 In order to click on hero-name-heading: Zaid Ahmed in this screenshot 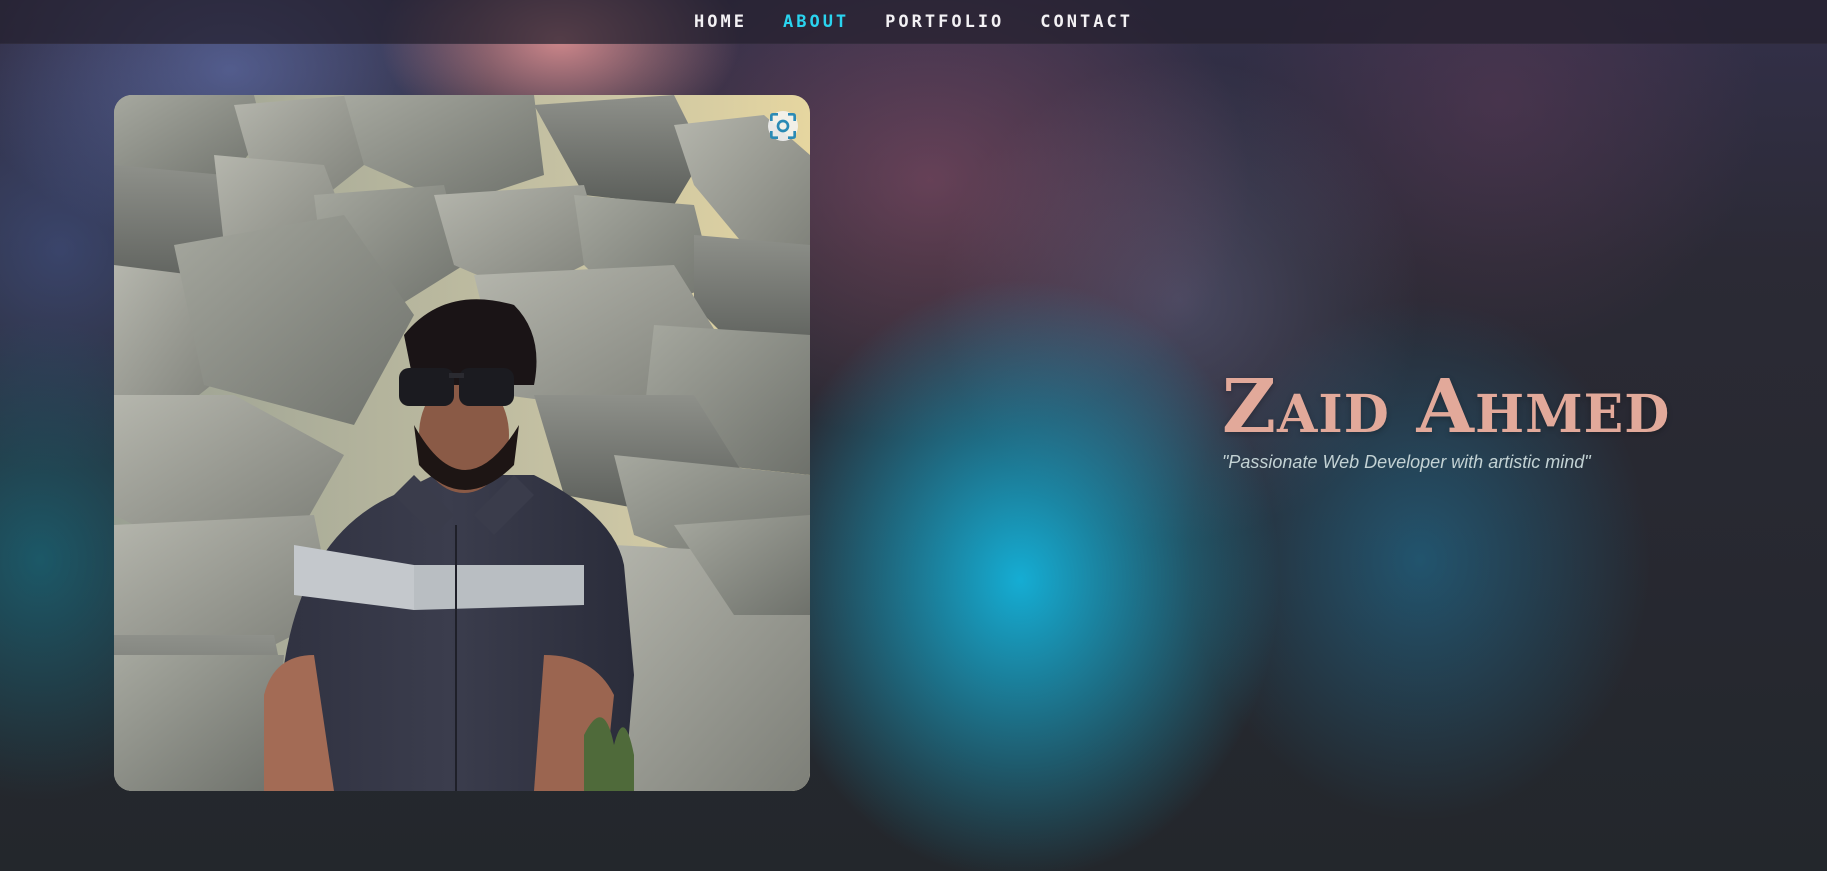, I will do `click(1446, 407)`.